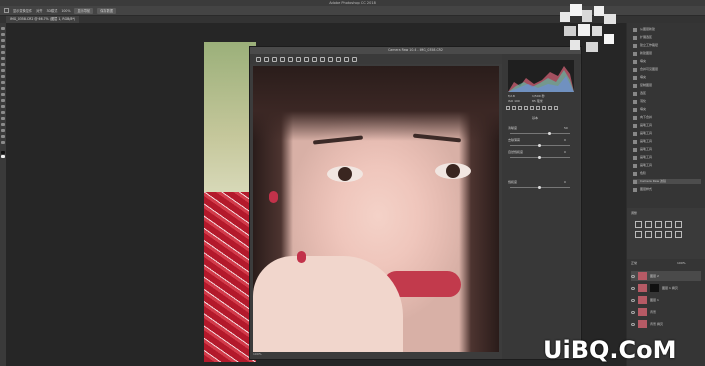 The width and height of the screenshot is (705, 366). I want to click on red-eye-icon, so click(330, 59).